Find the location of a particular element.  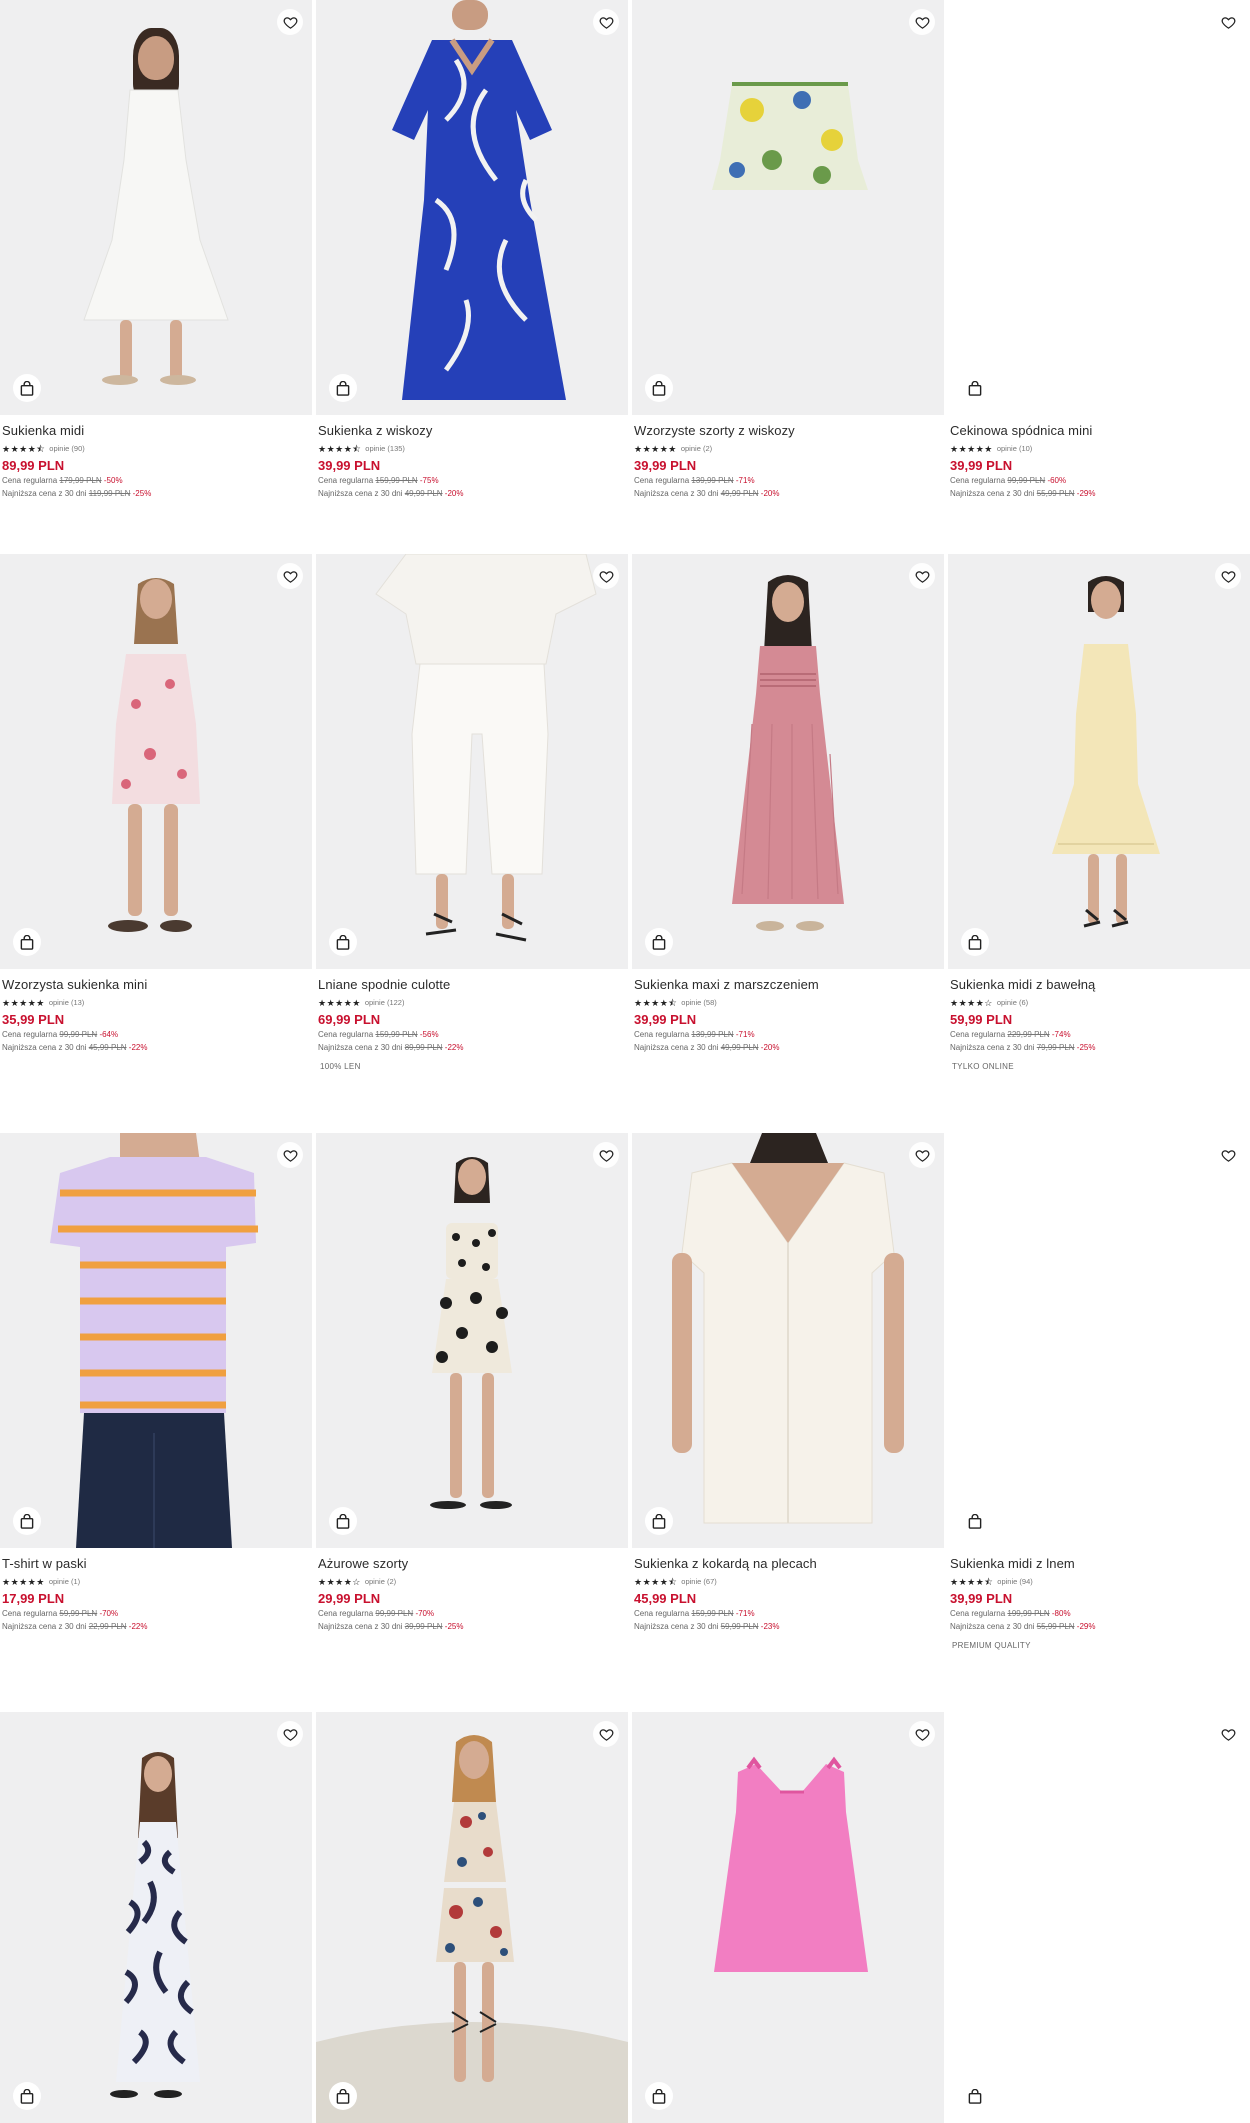

product-name: Ażurowe szorty is located at coordinates (472, 1564).